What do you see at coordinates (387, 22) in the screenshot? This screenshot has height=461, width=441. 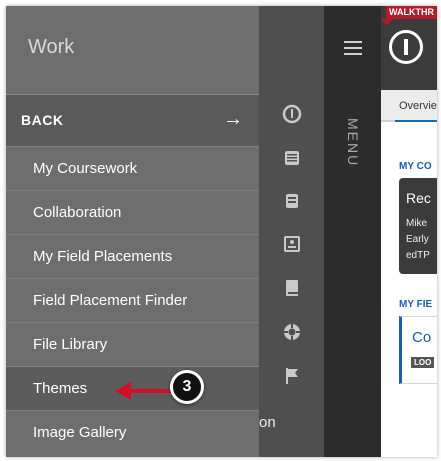 I see `walkthrough-notch` at bounding box center [387, 22].